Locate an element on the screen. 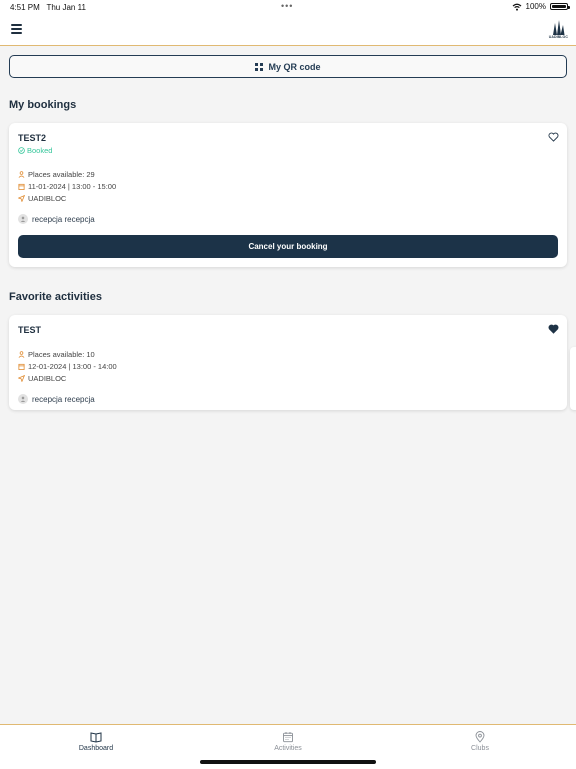  status-indicators: 100% is located at coordinates (541, 6).